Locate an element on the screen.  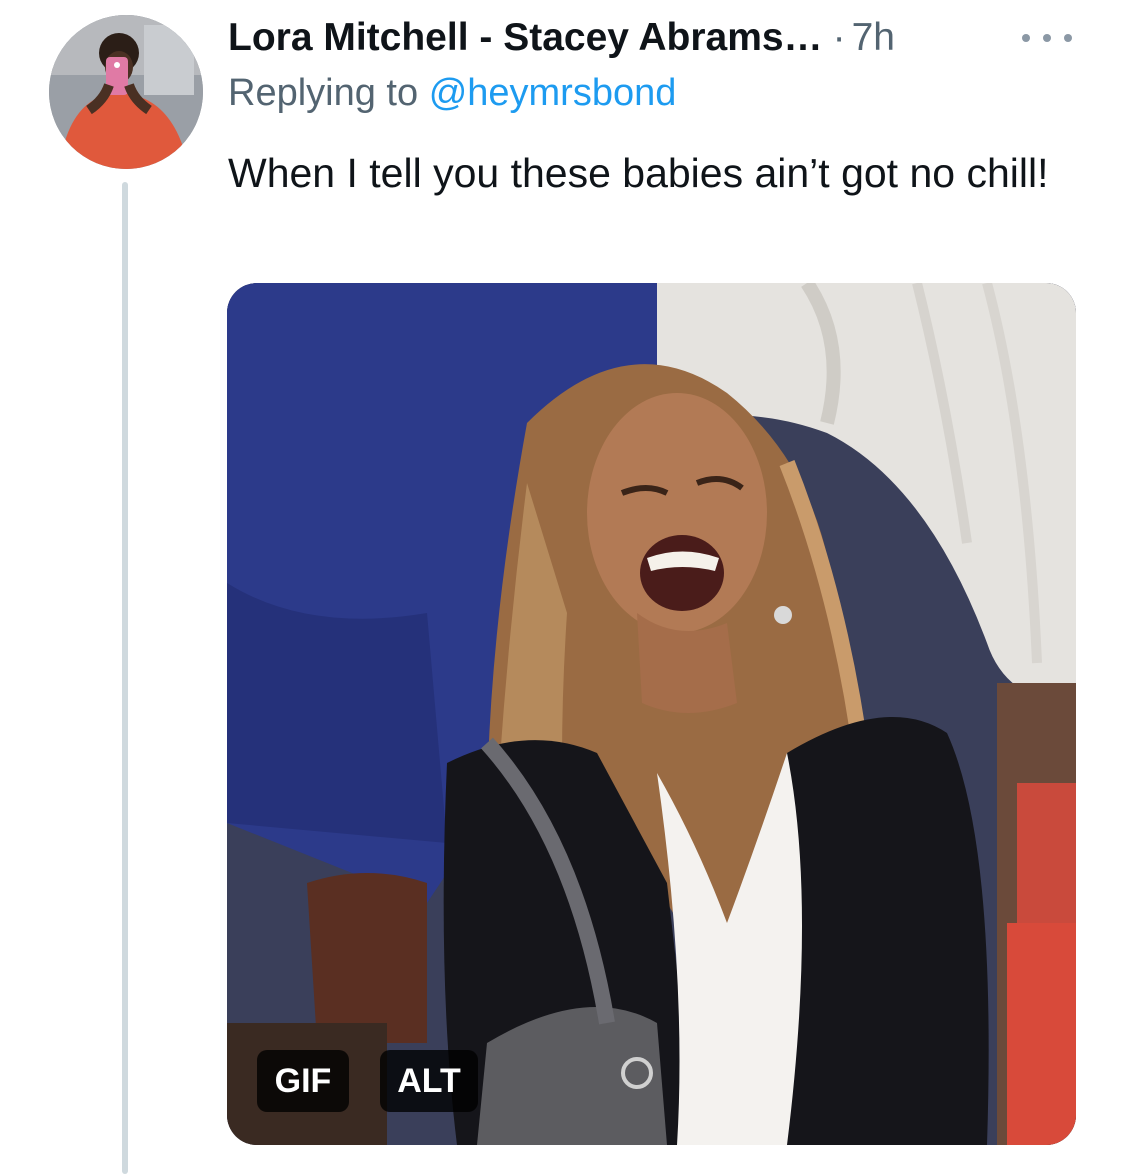
replying-to: Replying to @heymrsbond is located at coordinates (452, 93).